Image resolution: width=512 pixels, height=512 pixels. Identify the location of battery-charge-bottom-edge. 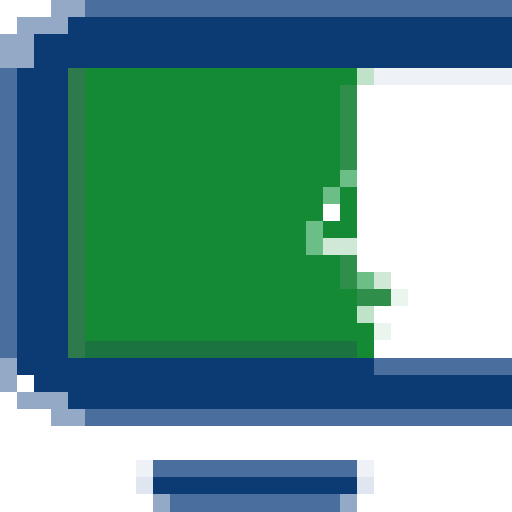
(221, 349).